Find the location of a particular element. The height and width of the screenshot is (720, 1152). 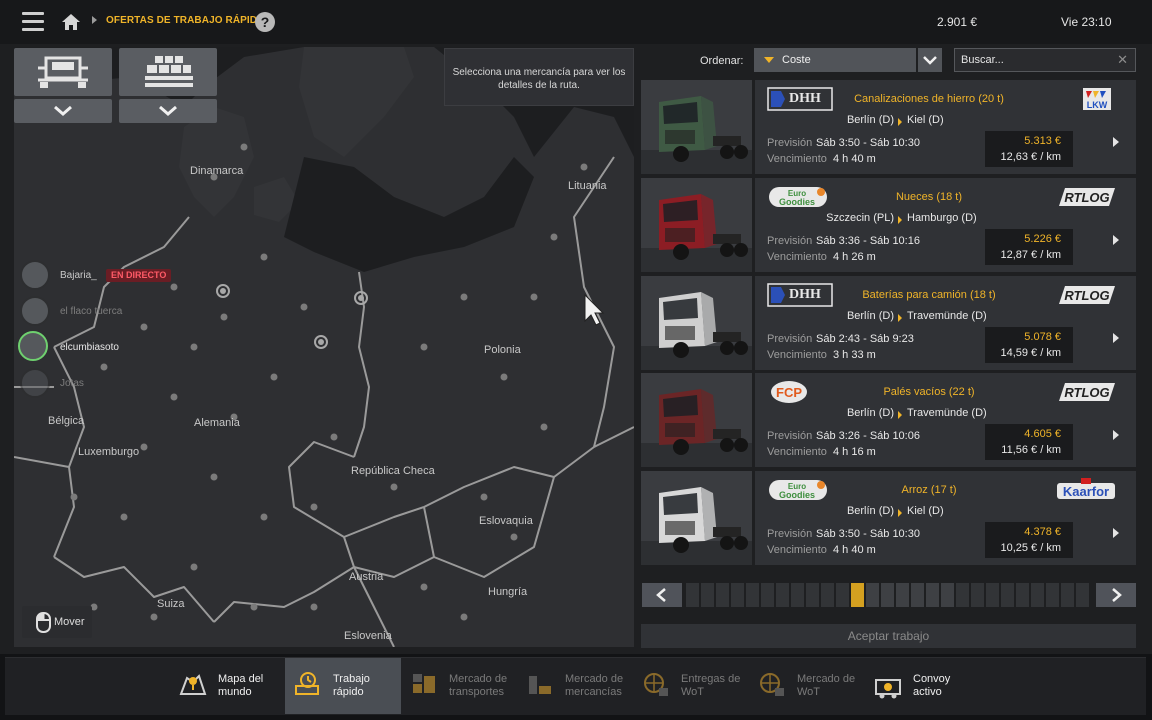

chevron-down-icon is located at coordinates (63, 110).